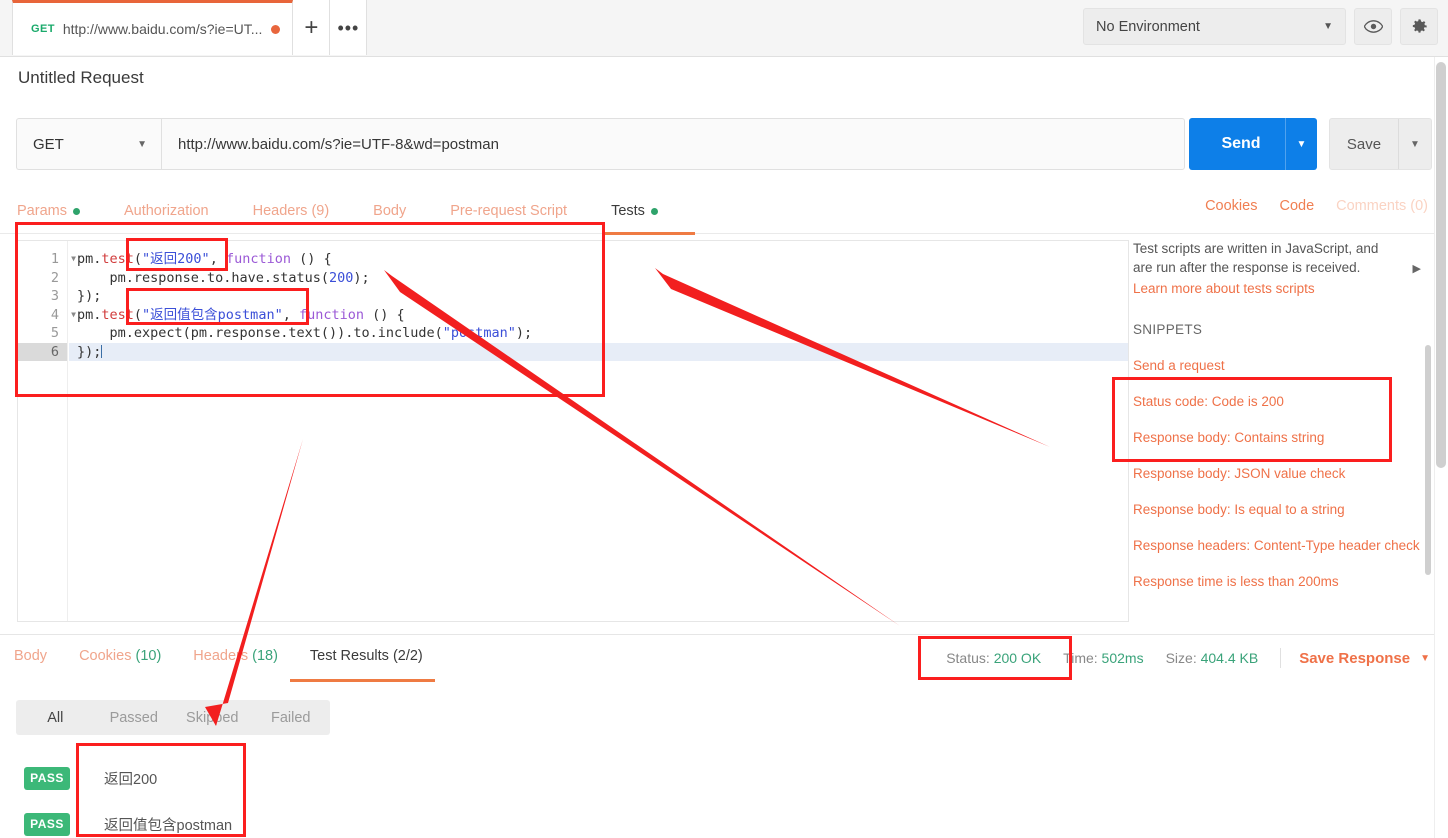 The height and width of the screenshot is (838, 1448). I want to click on page-scrollbar-thumb, so click(1441, 265).